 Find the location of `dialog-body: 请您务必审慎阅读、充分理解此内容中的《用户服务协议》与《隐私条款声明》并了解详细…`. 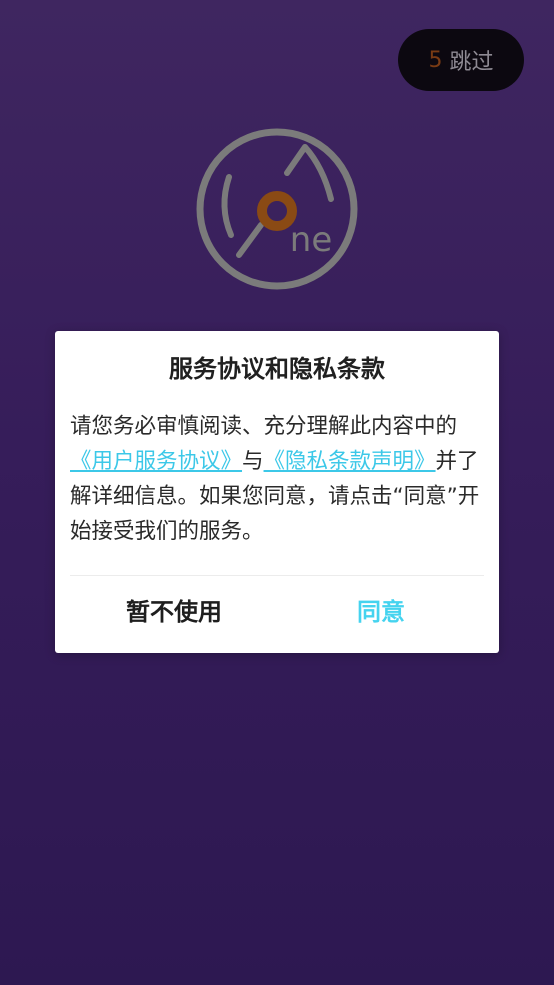

dialog-body: 请您务必审慎阅读、充分理解此内容中的《用户服务协议》与《隐私条款声明》并了解详细… is located at coordinates (278, 479).